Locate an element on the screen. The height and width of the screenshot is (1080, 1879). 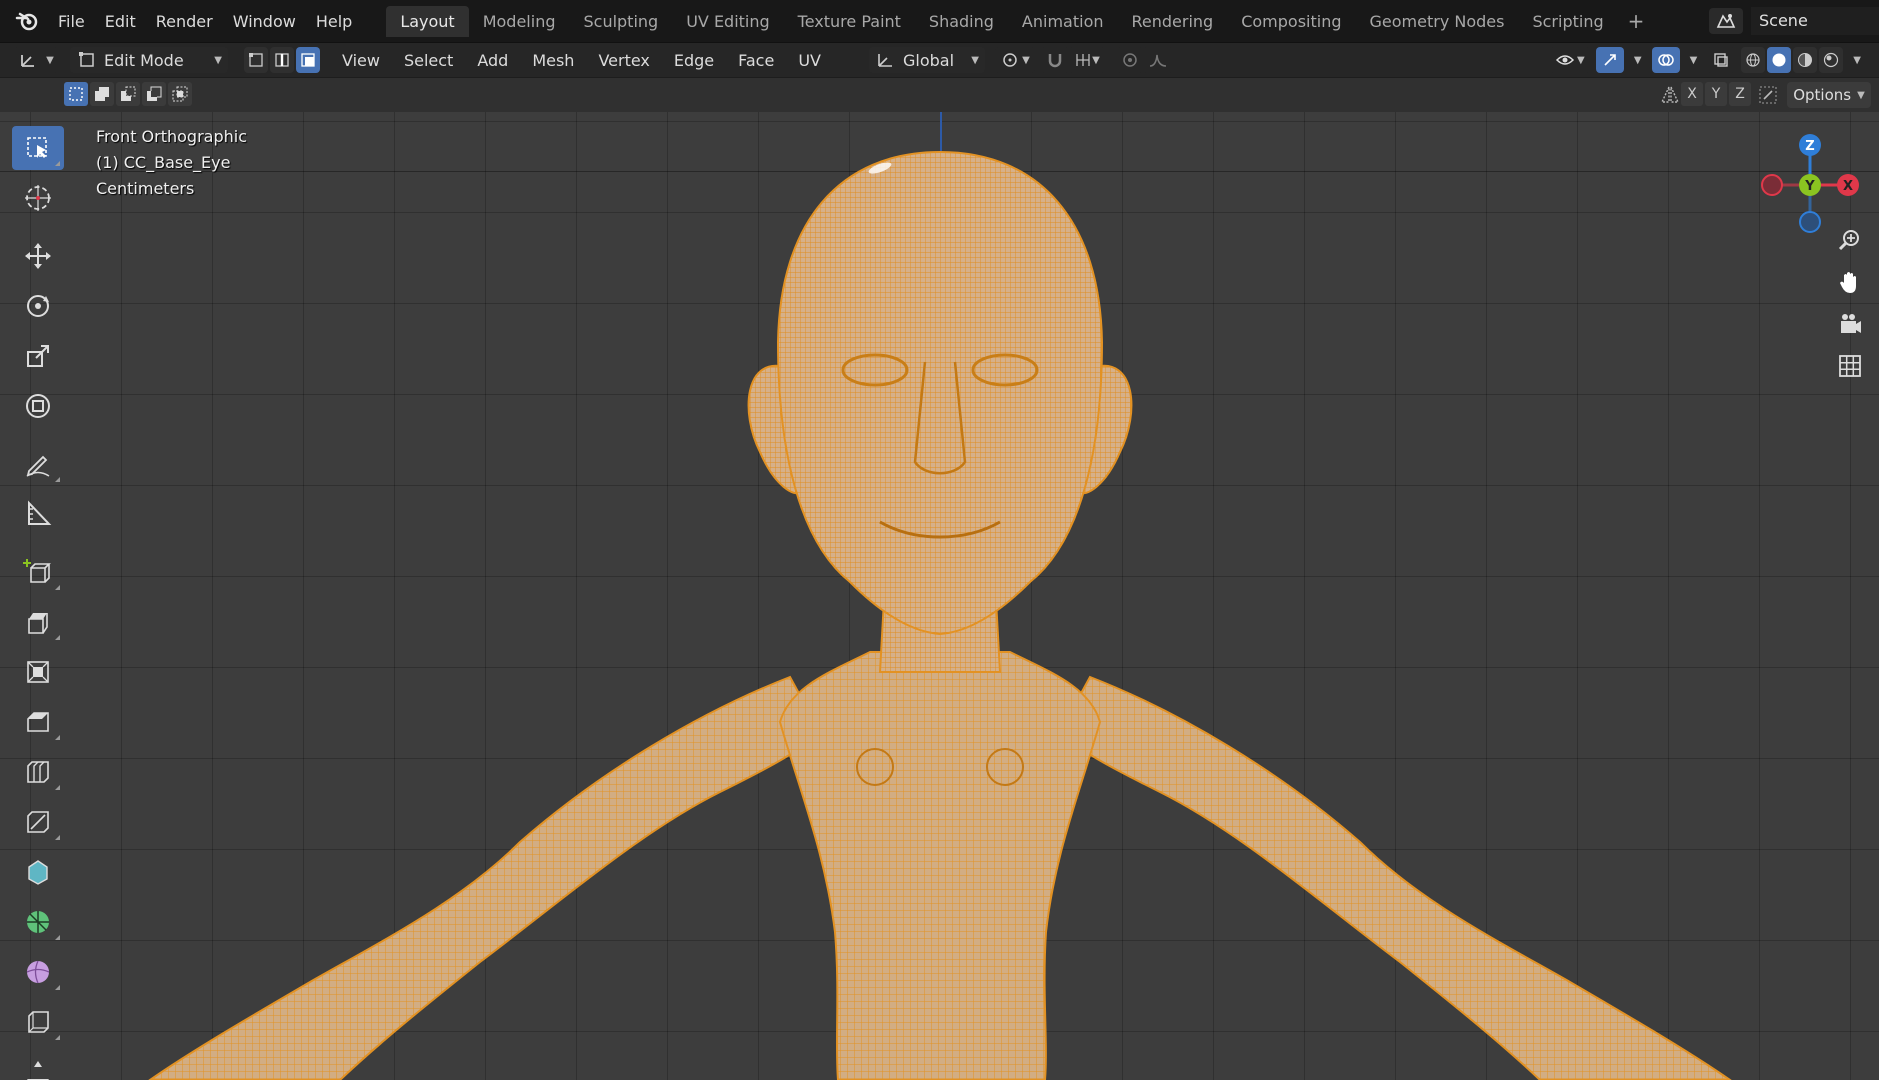
snap-toggle is located at coordinates (1054, 60).